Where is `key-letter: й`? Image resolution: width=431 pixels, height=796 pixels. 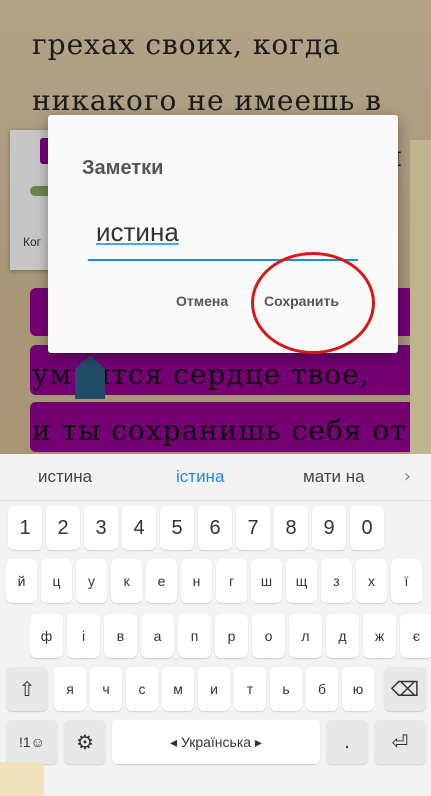 key-letter: й is located at coordinates (21, 581).